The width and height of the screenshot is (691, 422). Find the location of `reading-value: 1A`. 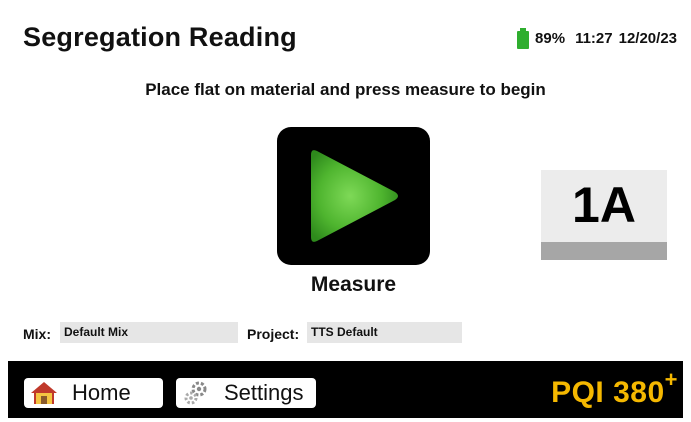

reading-value: 1A is located at coordinates (604, 205).